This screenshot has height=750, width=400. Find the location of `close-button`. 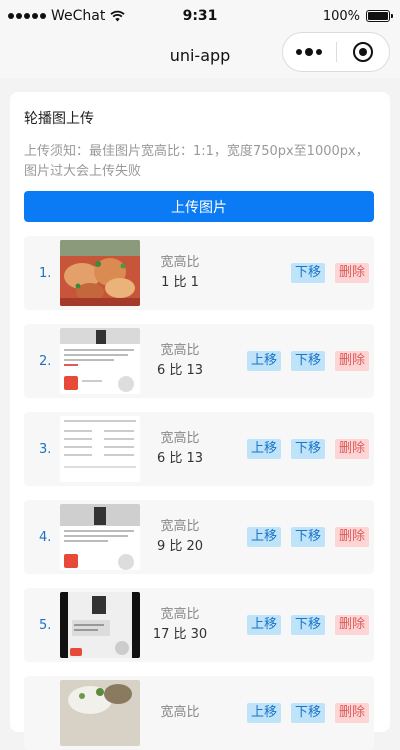

close-button is located at coordinates (363, 52).